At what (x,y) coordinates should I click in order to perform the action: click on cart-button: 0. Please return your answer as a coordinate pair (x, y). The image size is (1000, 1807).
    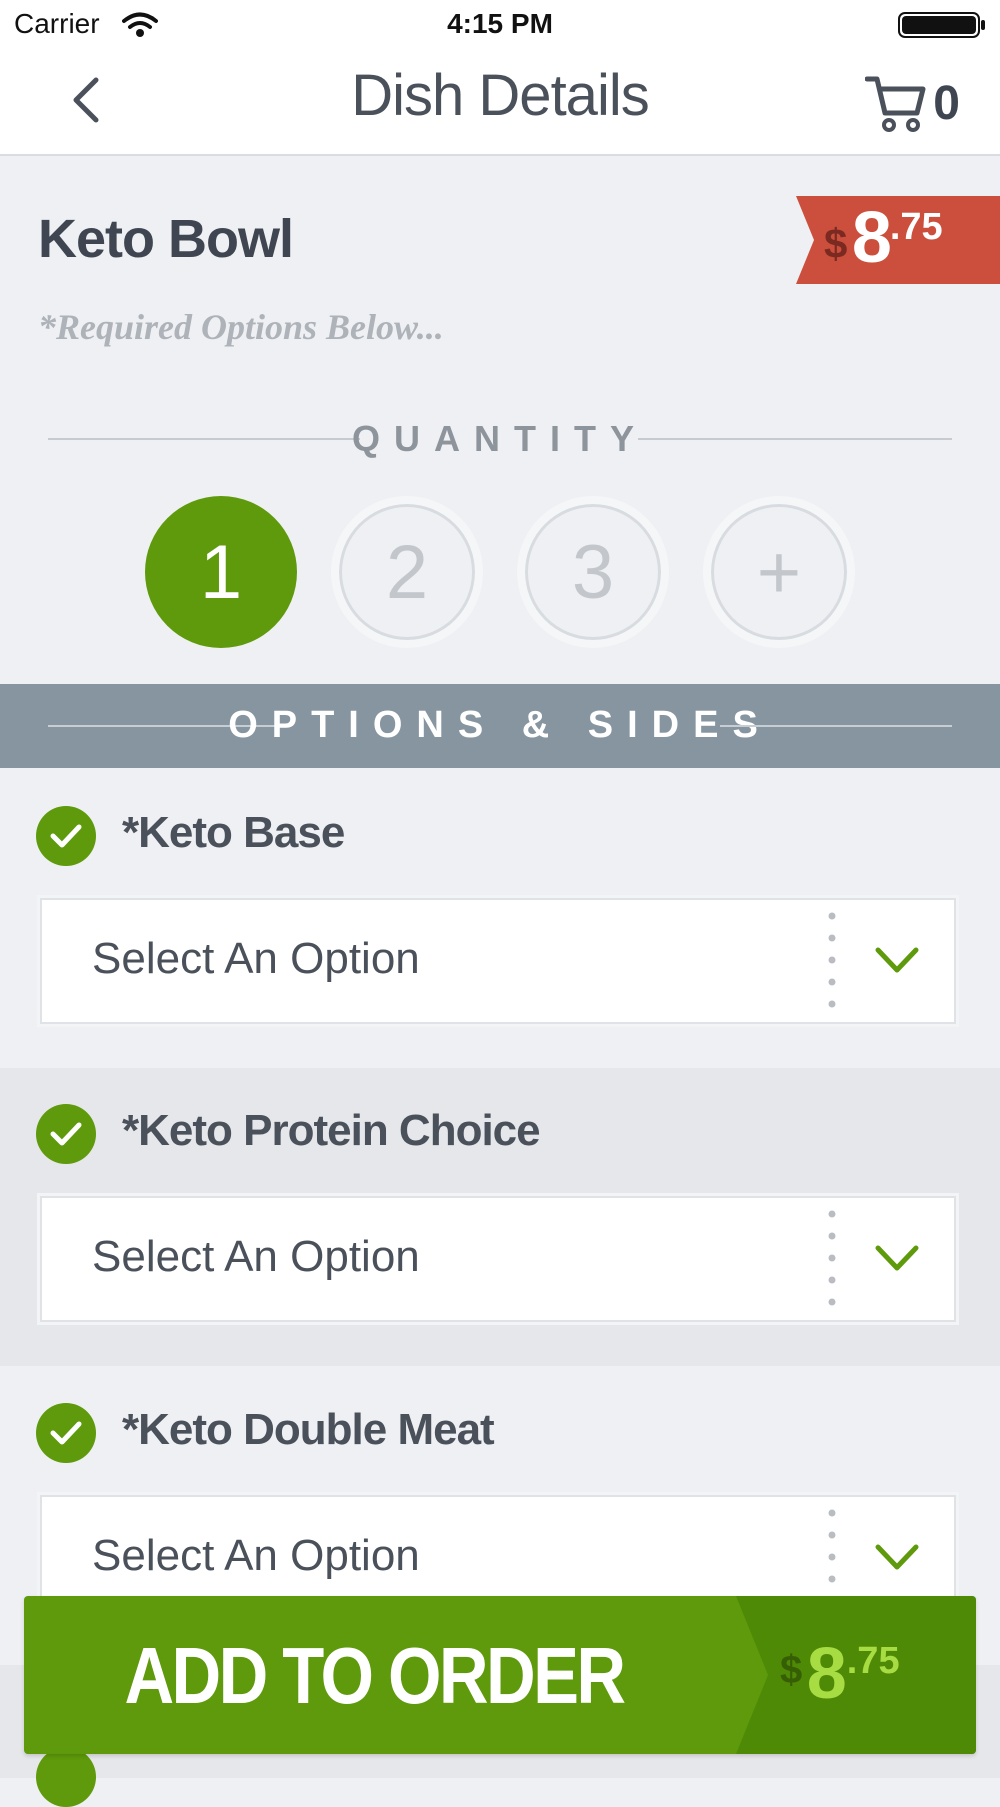
    Looking at the image, I should click on (912, 103).